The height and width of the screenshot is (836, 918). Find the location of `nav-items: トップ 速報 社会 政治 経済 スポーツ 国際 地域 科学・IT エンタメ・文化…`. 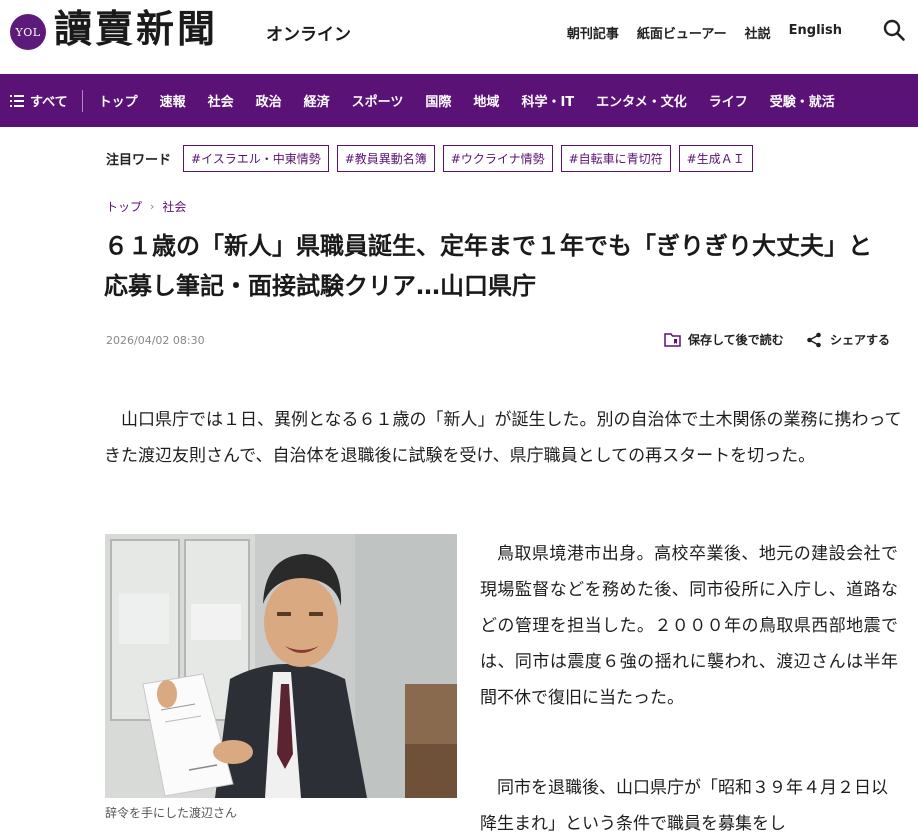

nav-items: トップ 速報 社会 政治 経済 スポーツ 国際 地域 科学・IT エンタメ・文化… is located at coordinates (462, 100).